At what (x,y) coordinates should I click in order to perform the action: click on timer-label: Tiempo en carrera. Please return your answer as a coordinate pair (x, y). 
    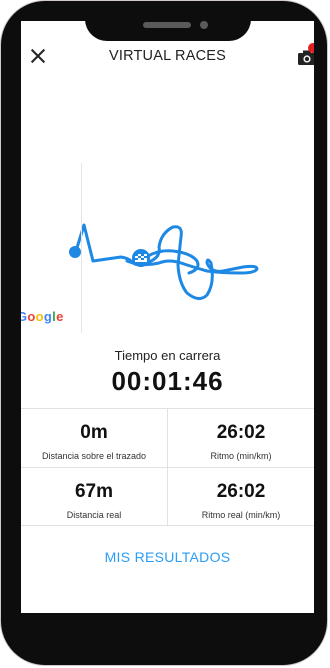
    Looking at the image, I should click on (167, 355).